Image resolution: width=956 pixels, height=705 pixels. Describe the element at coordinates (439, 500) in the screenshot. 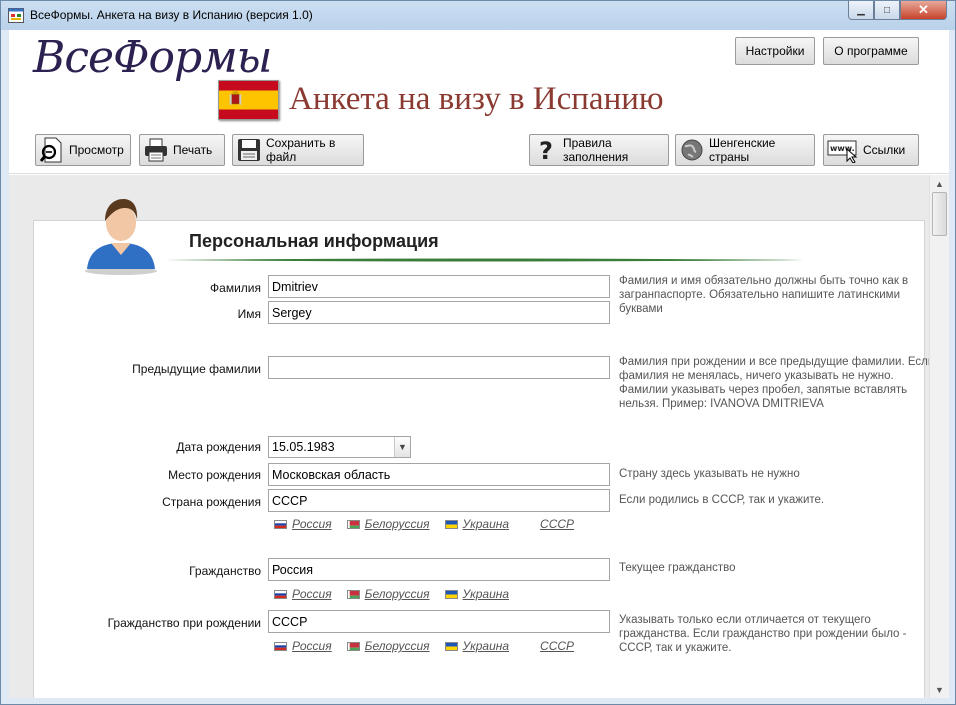

I see `birth-country-input` at that location.